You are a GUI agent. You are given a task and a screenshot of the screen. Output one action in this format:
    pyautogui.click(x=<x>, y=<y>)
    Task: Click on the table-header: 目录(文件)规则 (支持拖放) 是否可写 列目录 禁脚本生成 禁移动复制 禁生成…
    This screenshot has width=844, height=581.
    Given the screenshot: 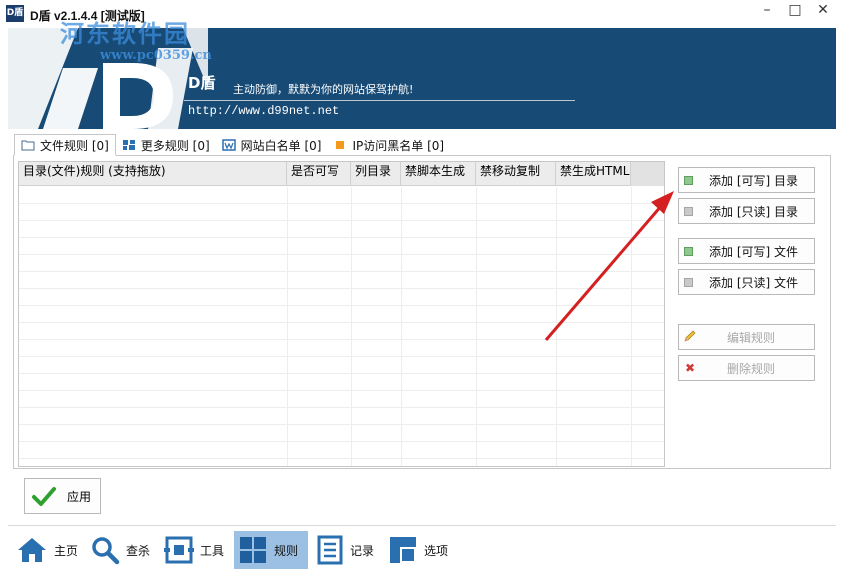 What is the action you would take?
    pyautogui.click(x=341, y=174)
    